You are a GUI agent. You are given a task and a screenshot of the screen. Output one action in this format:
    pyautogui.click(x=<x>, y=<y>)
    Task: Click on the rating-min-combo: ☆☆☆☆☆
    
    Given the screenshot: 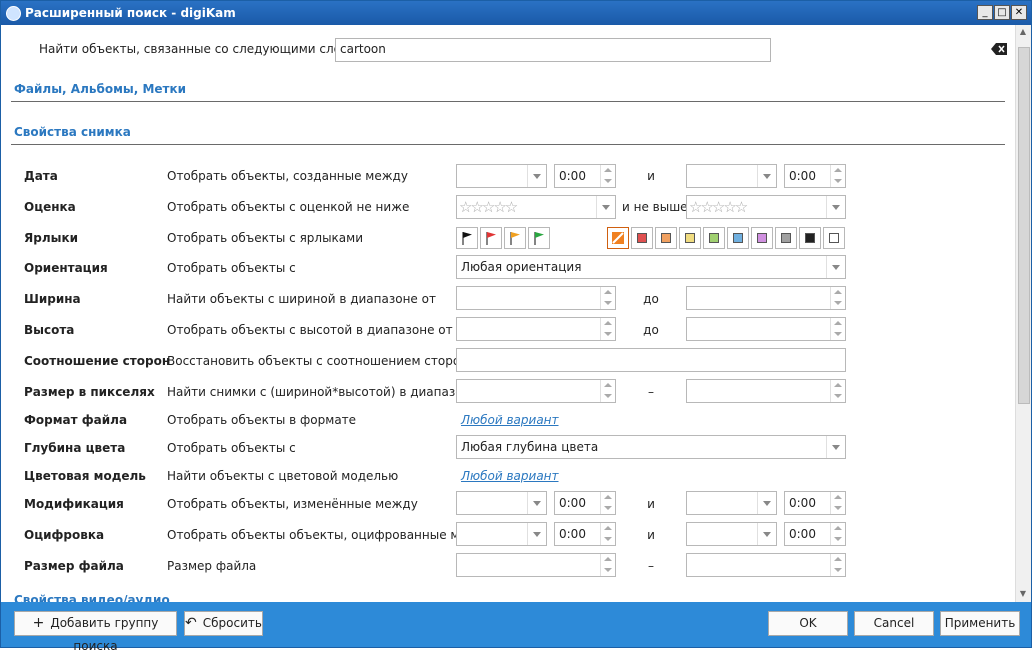 What is the action you would take?
    pyautogui.click(x=536, y=207)
    